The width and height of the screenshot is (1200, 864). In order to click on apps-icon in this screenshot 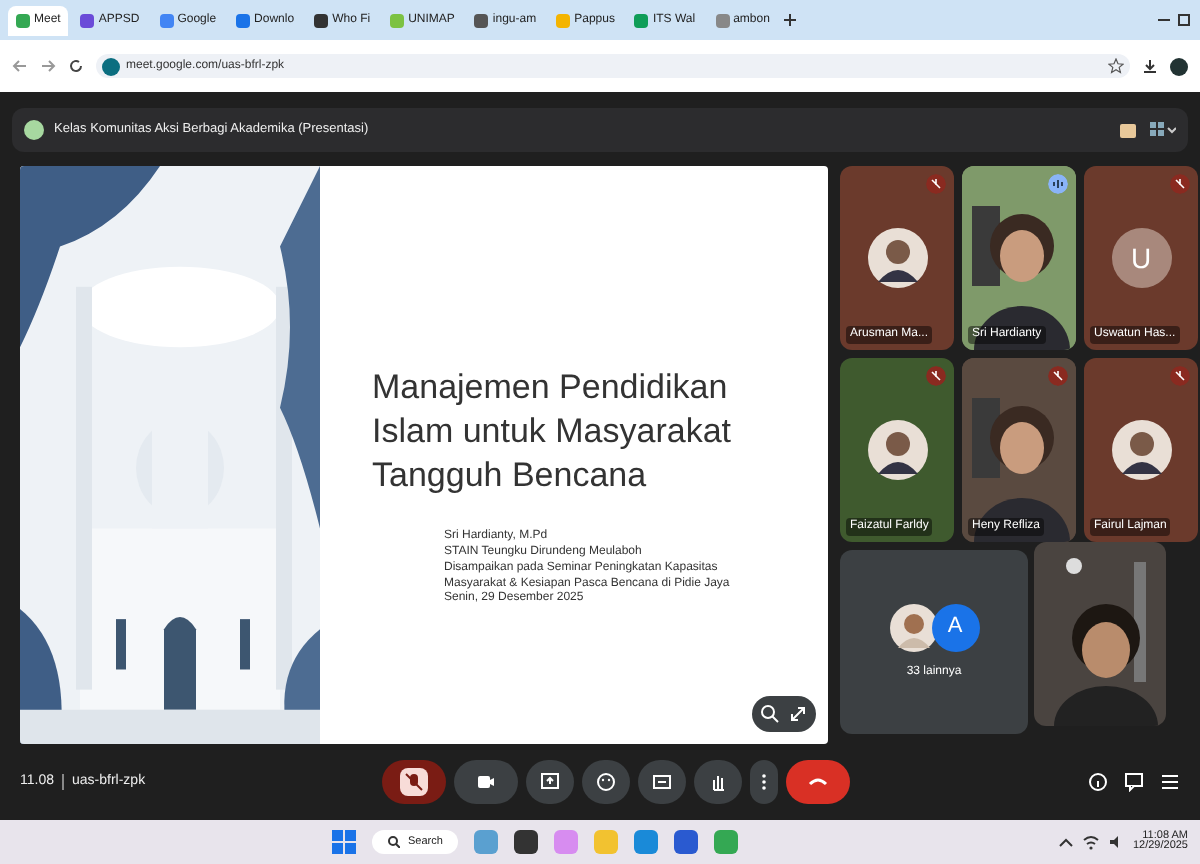, I will do `click(1162, 130)`.